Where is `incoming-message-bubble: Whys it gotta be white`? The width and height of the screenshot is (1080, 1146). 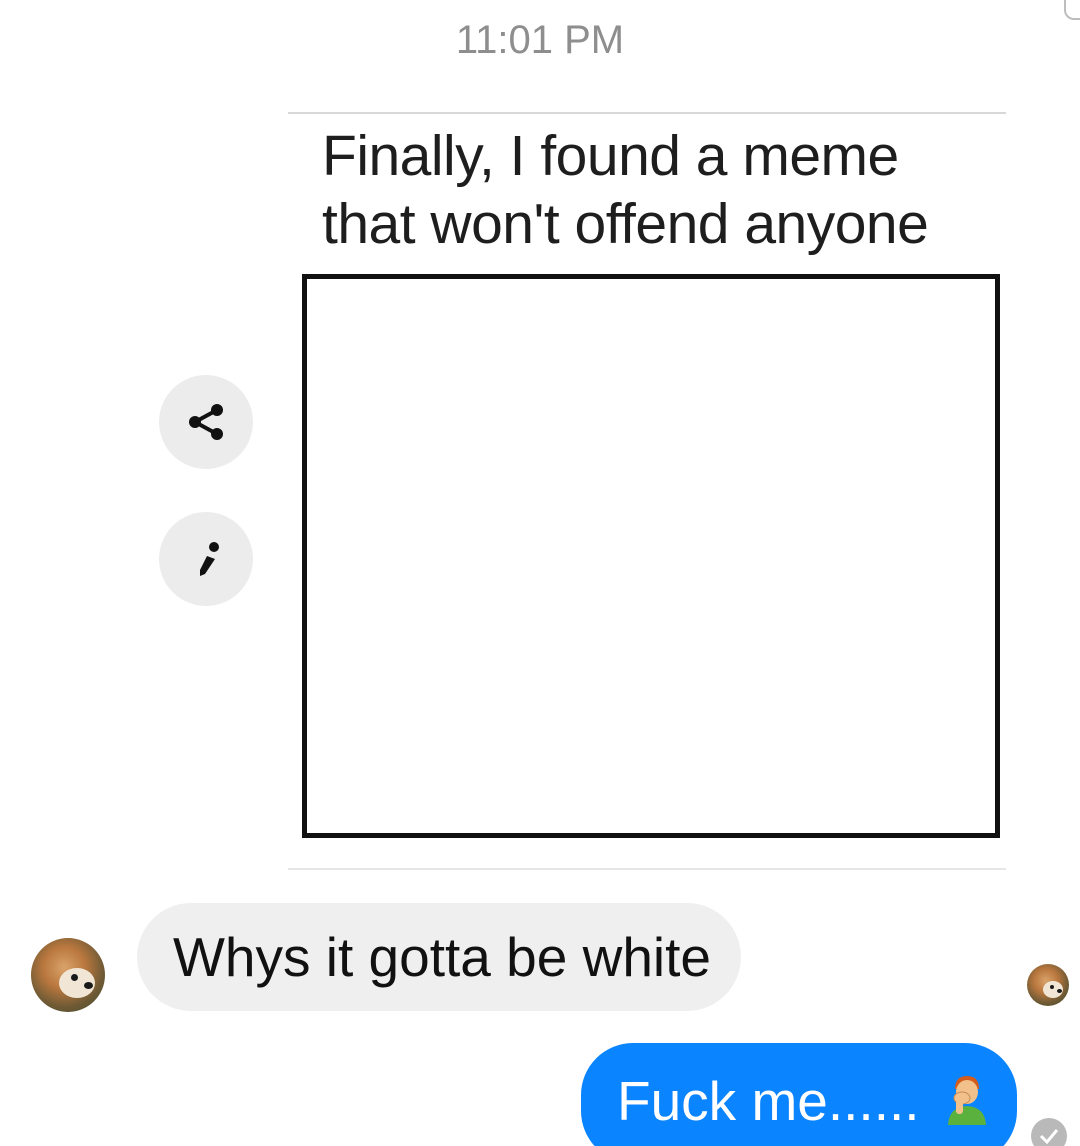 incoming-message-bubble: Whys it gotta be white is located at coordinates (439, 957).